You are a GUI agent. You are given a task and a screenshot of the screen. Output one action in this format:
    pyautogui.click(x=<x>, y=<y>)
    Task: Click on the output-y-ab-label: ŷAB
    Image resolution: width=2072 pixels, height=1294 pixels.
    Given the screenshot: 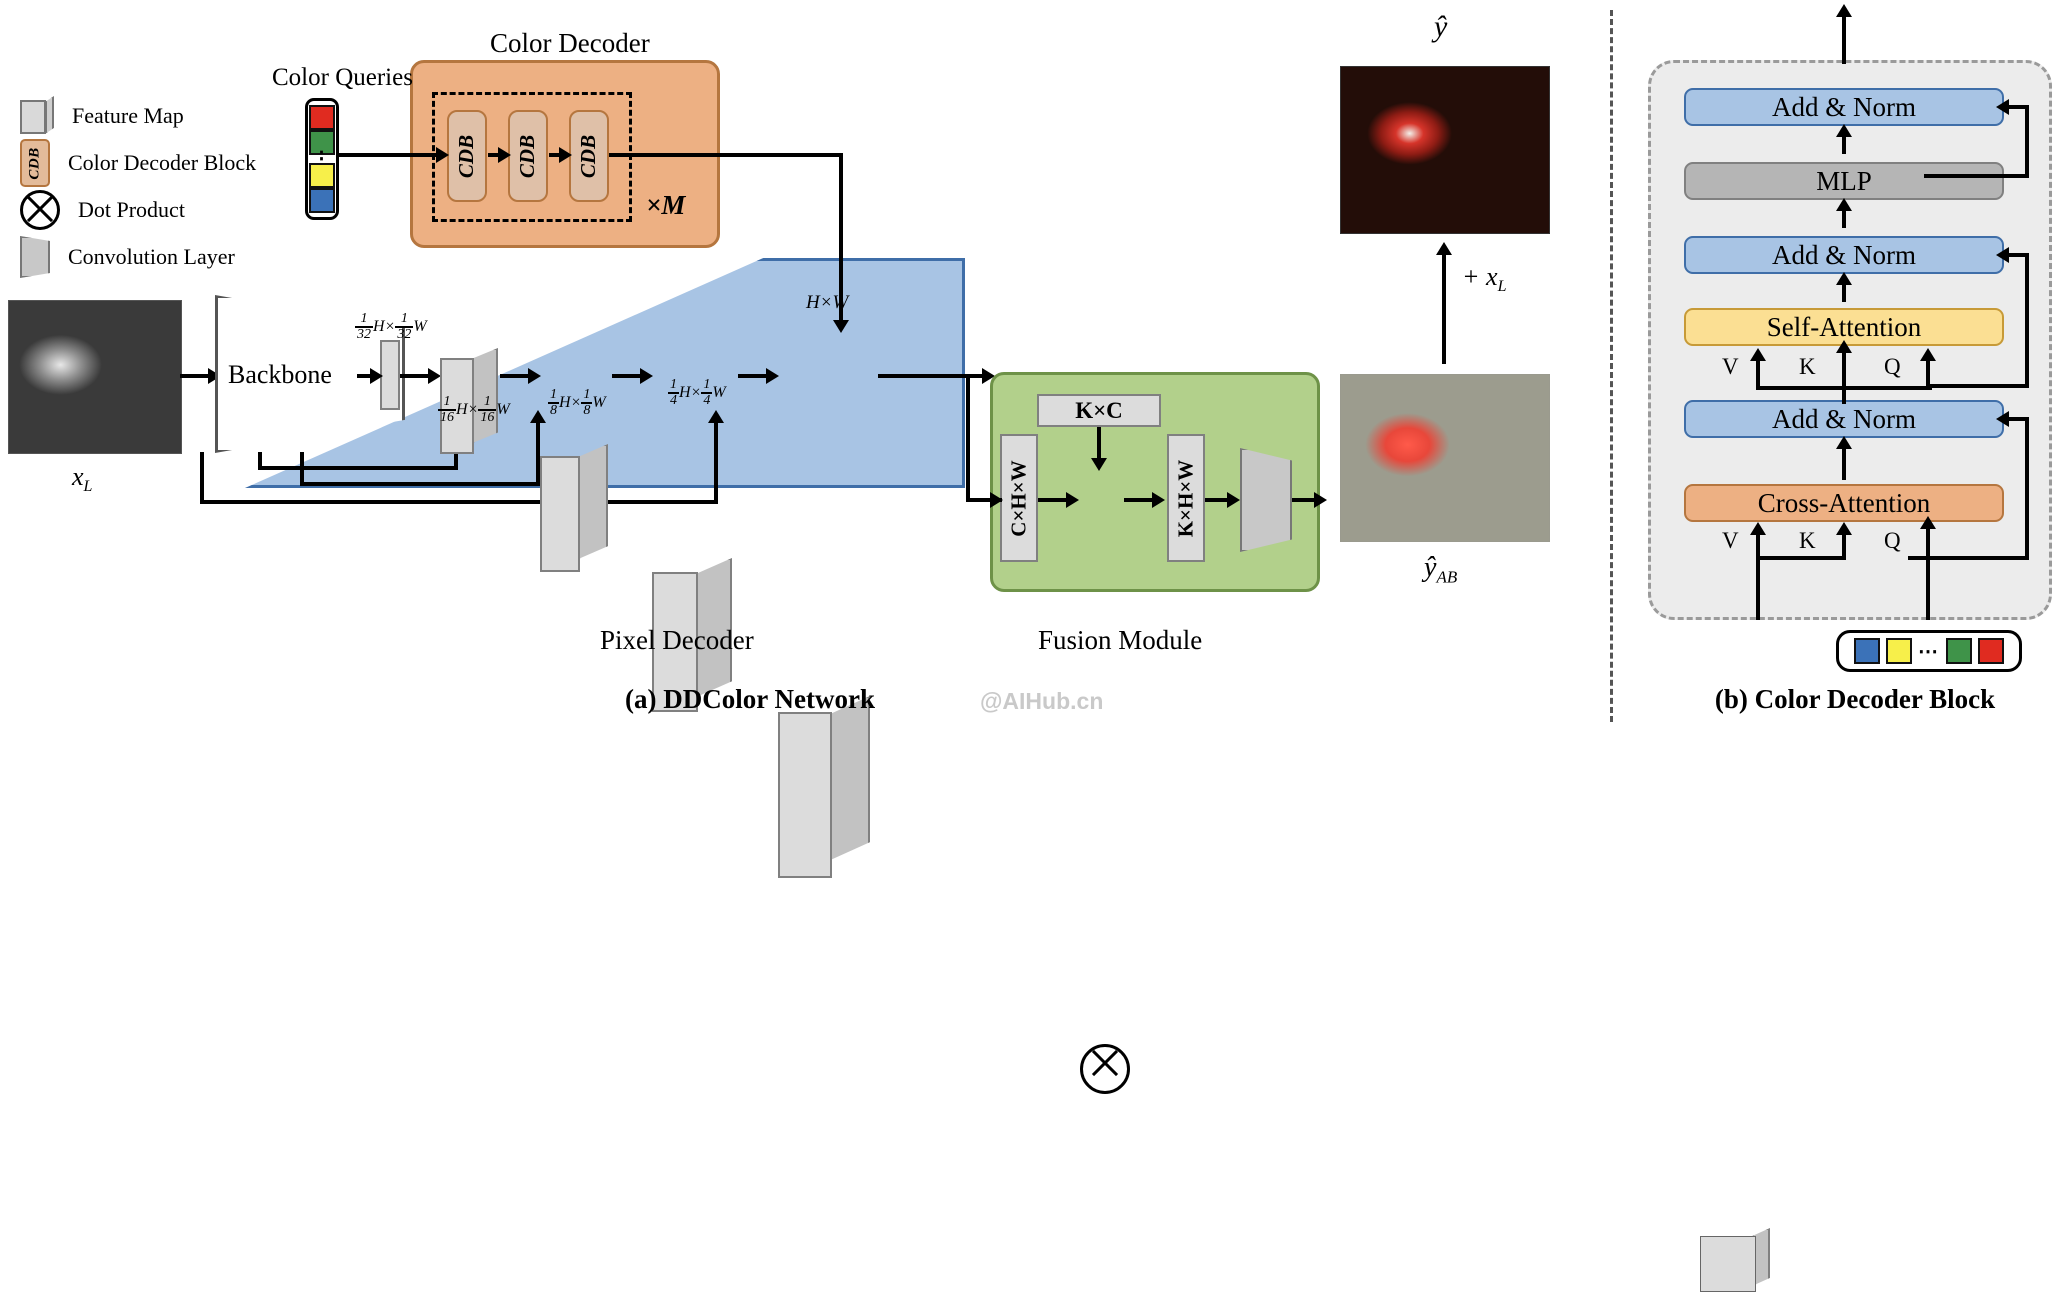 What is the action you would take?
    pyautogui.click(x=1440, y=570)
    